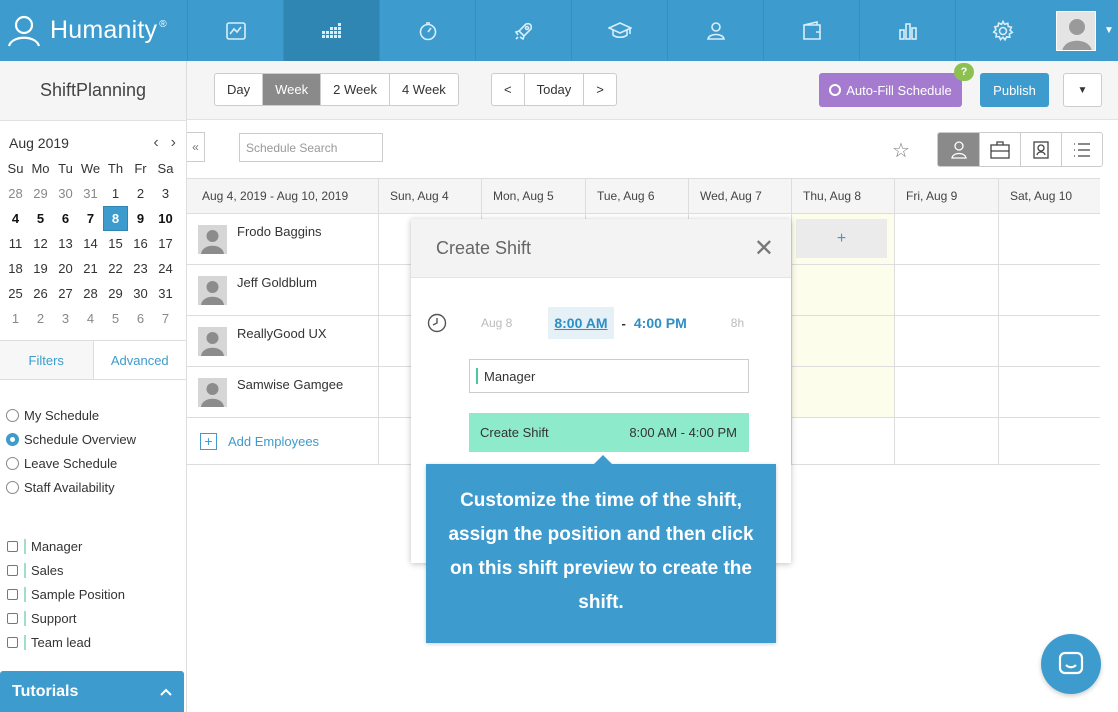 This screenshot has height=712, width=1118. What do you see at coordinates (115, 218) in the screenshot?
I see `calendar-day: 8` at bounding box center [115, 218].